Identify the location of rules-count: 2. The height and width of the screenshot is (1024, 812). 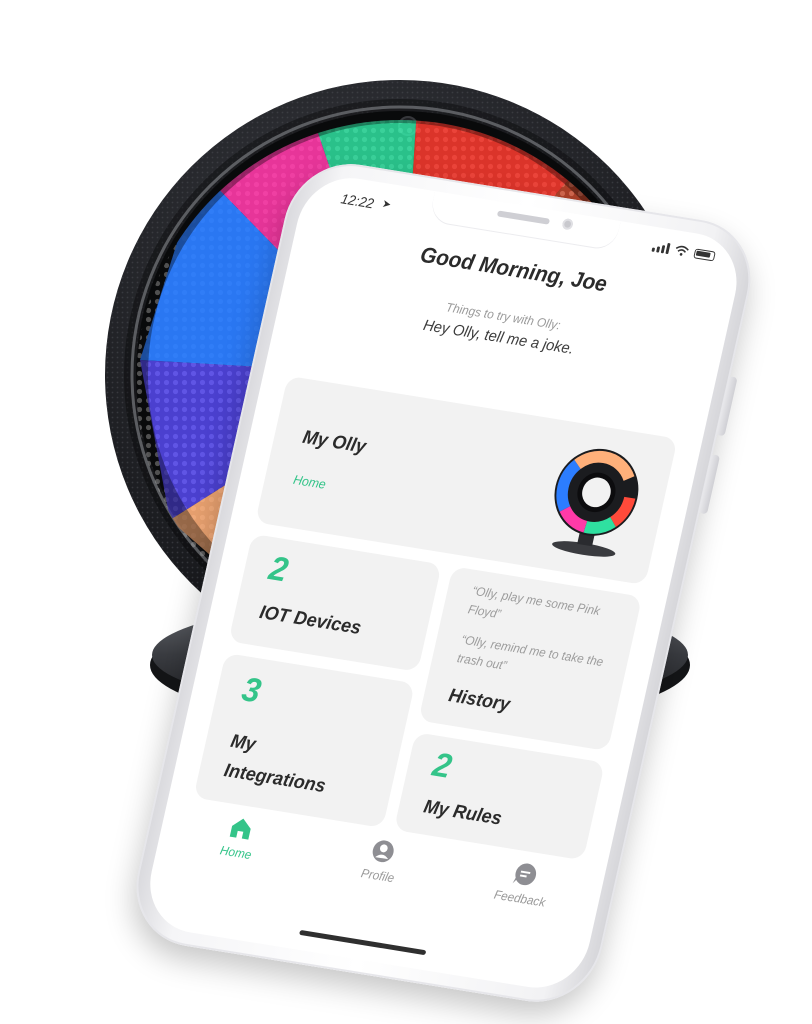
(442, 765).